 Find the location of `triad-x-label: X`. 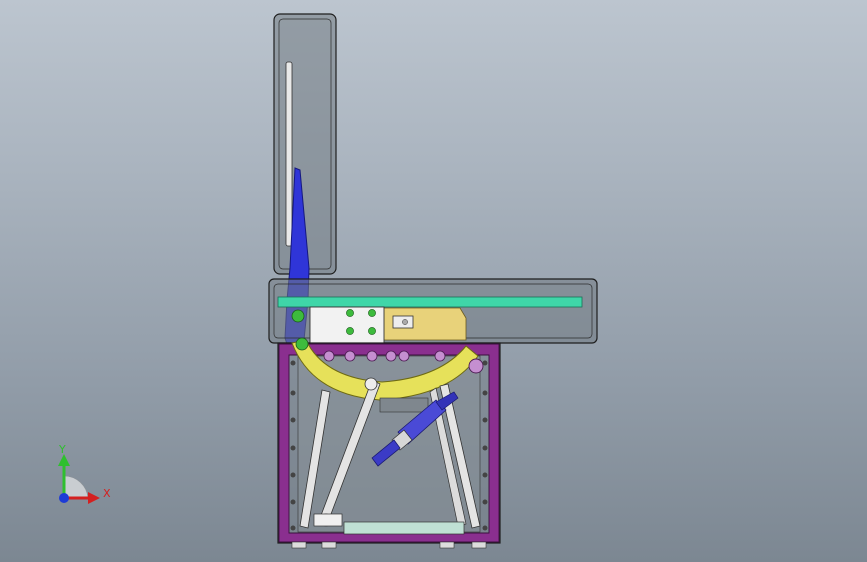

triad-x-label: X is located at coordinates (107, 493).